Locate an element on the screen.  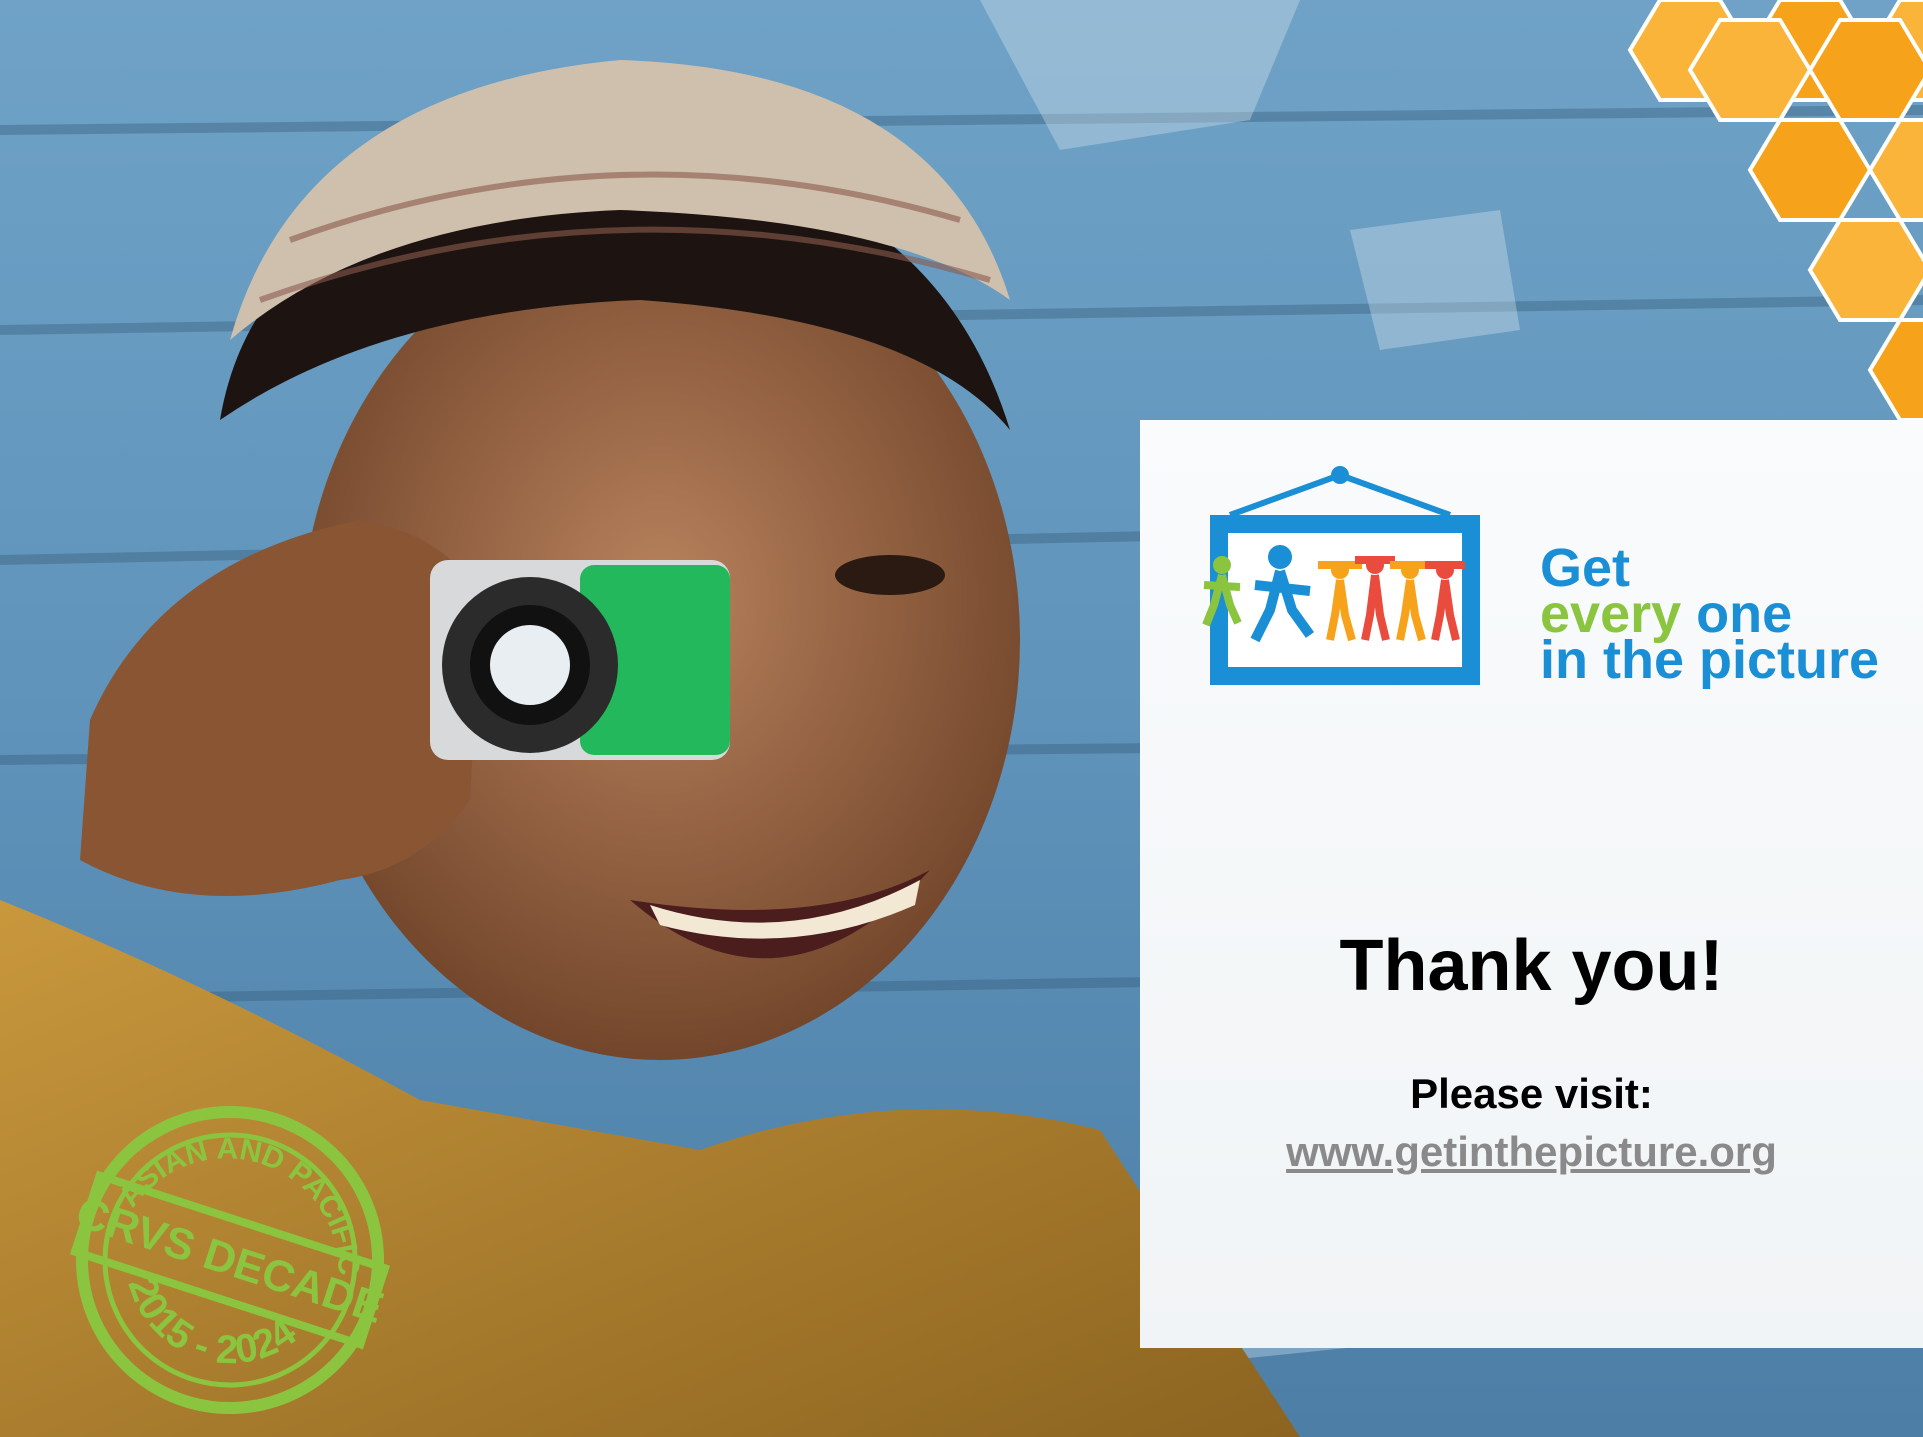
honeycomb-decoration is located at coordinates (1775, 211).